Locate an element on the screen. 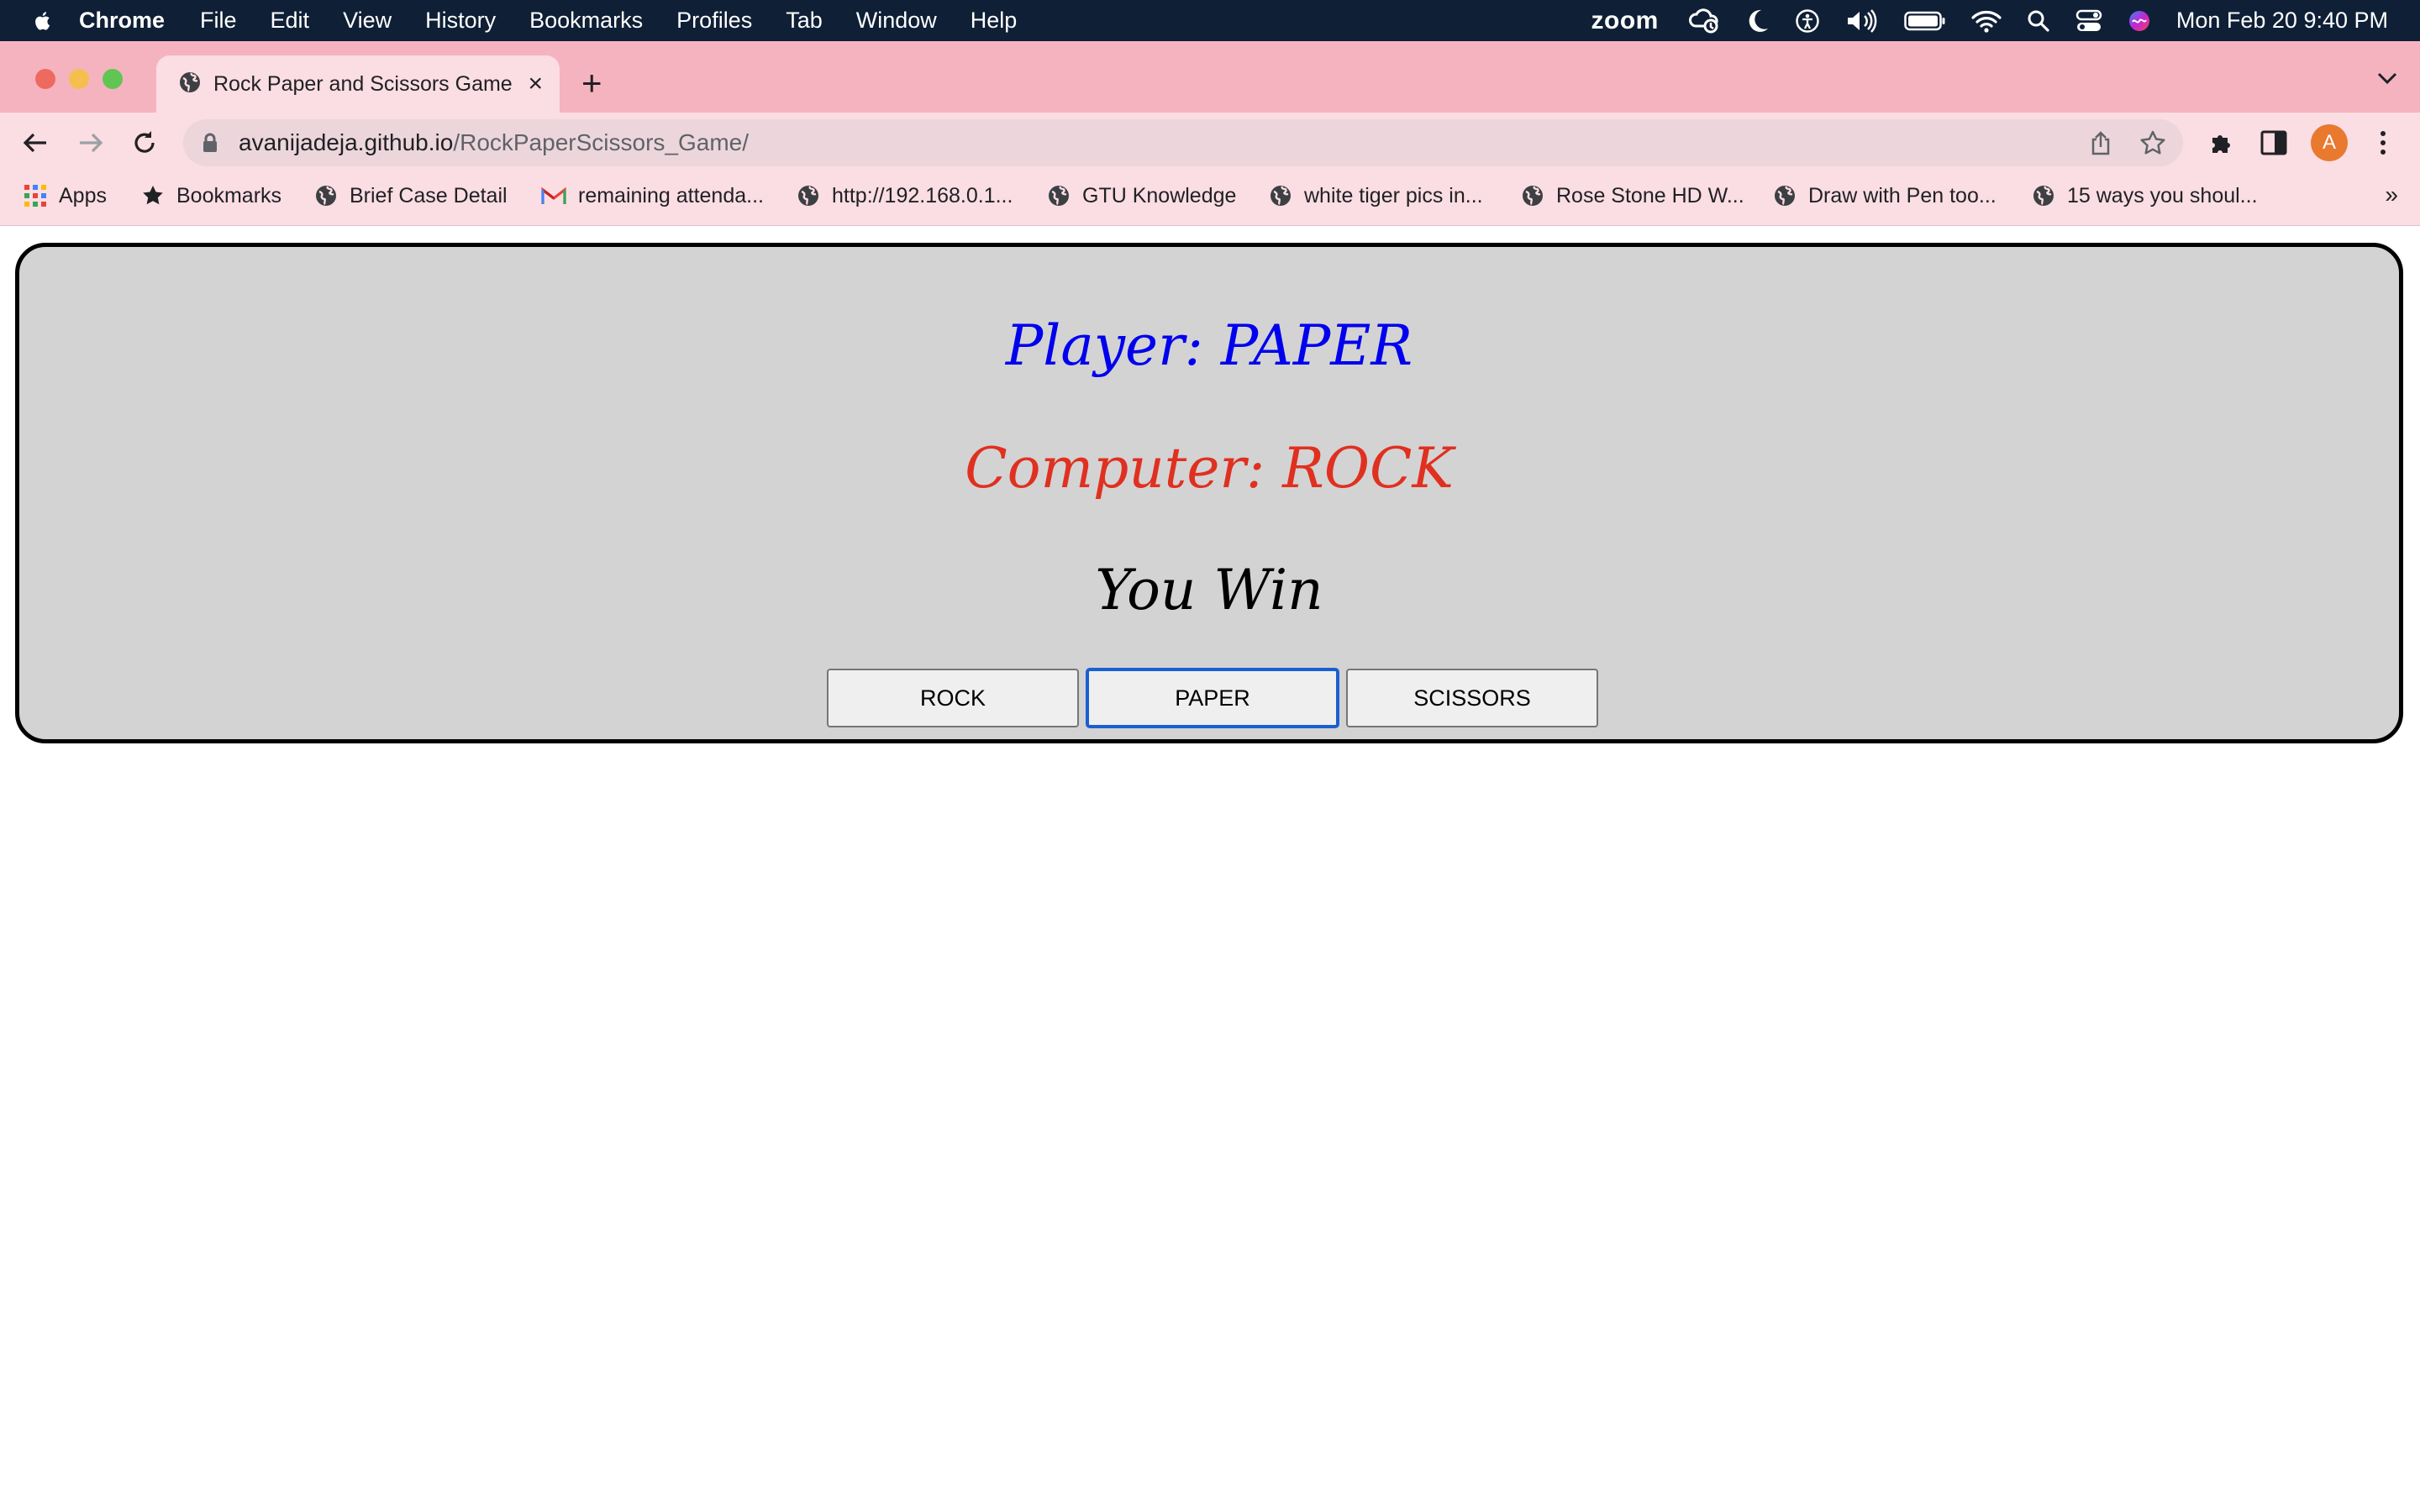  bookmark-brief-case-detail: Brief Case Detail is located at coordinates (411, 195).